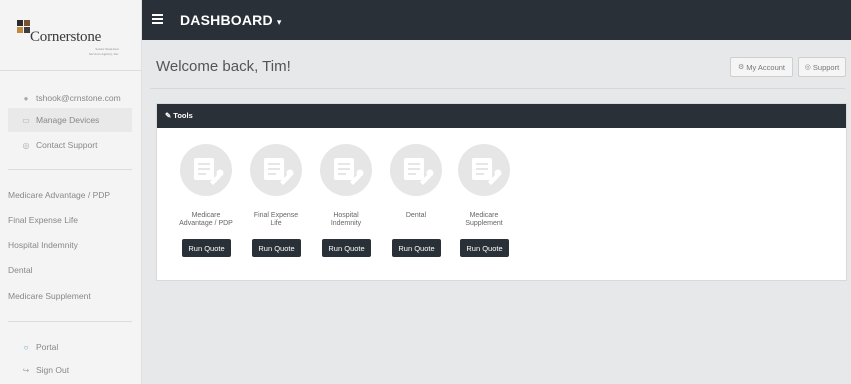  I want to click on brand-name: Cornerstone, so click(66, 37).